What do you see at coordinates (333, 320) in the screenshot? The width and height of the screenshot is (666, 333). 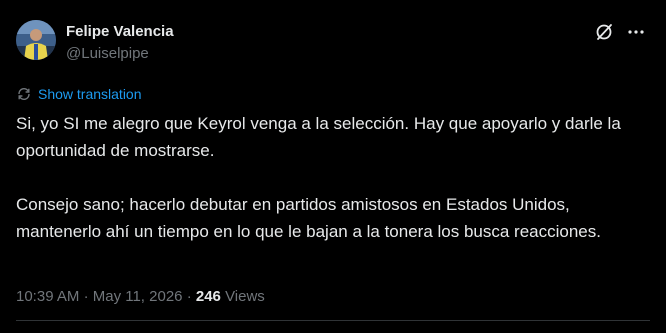 I see `divider` at bounding box center [333, 320].